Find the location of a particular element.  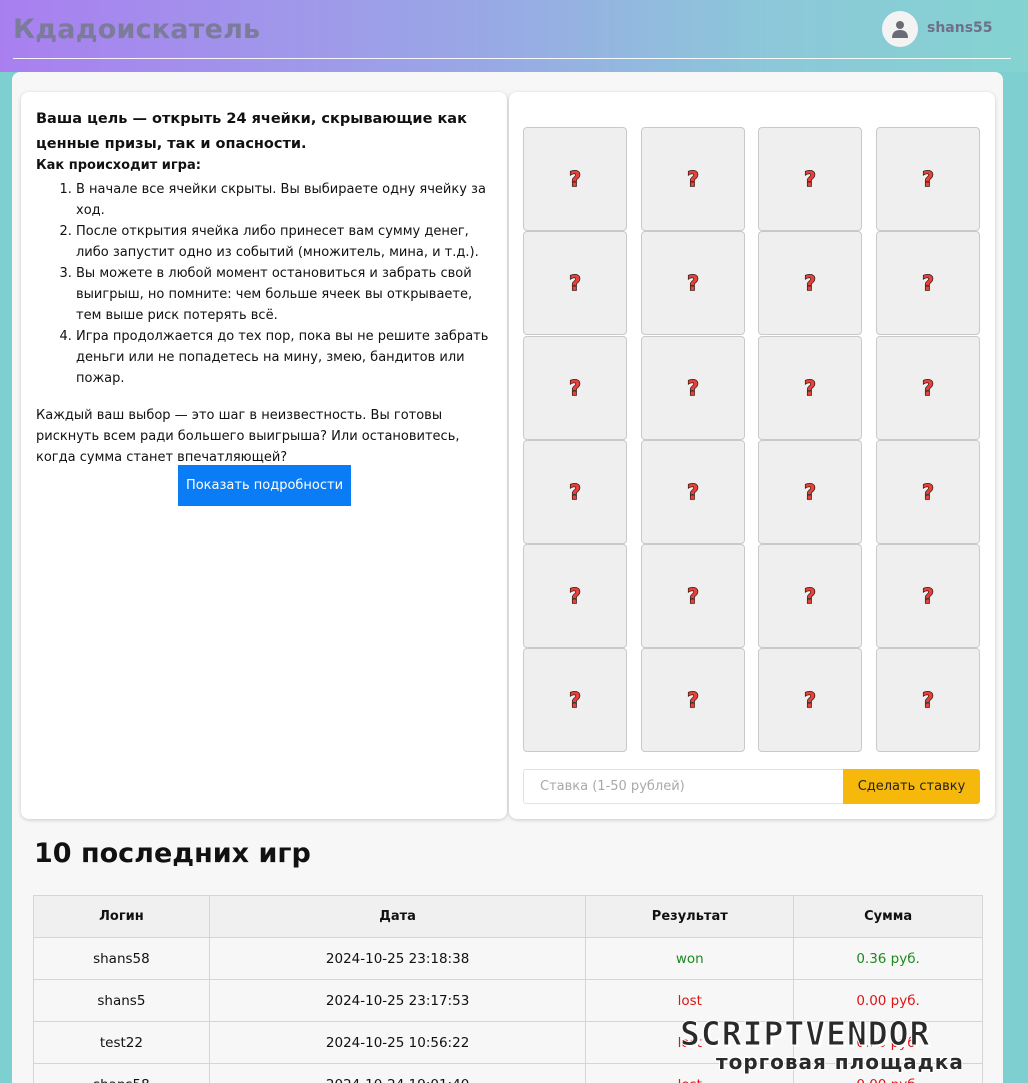

place-bet-button: Сделать ставку is located at coordinates (911, 786).